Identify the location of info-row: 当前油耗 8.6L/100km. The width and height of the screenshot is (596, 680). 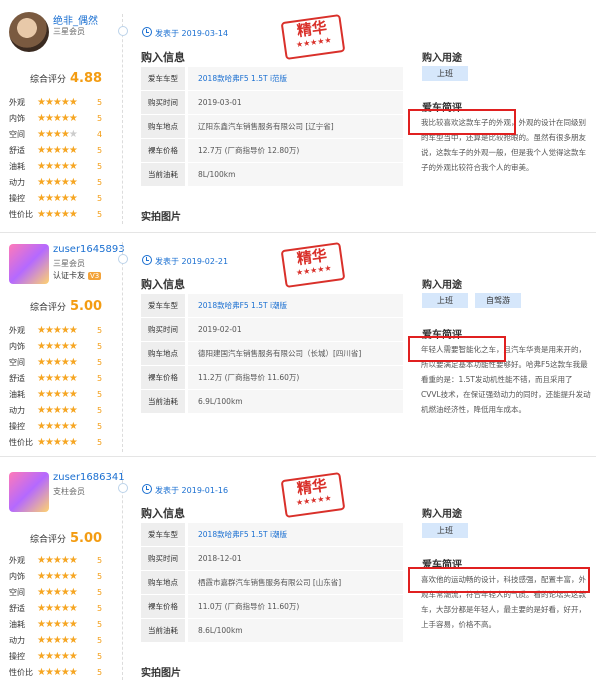
(272, 630).